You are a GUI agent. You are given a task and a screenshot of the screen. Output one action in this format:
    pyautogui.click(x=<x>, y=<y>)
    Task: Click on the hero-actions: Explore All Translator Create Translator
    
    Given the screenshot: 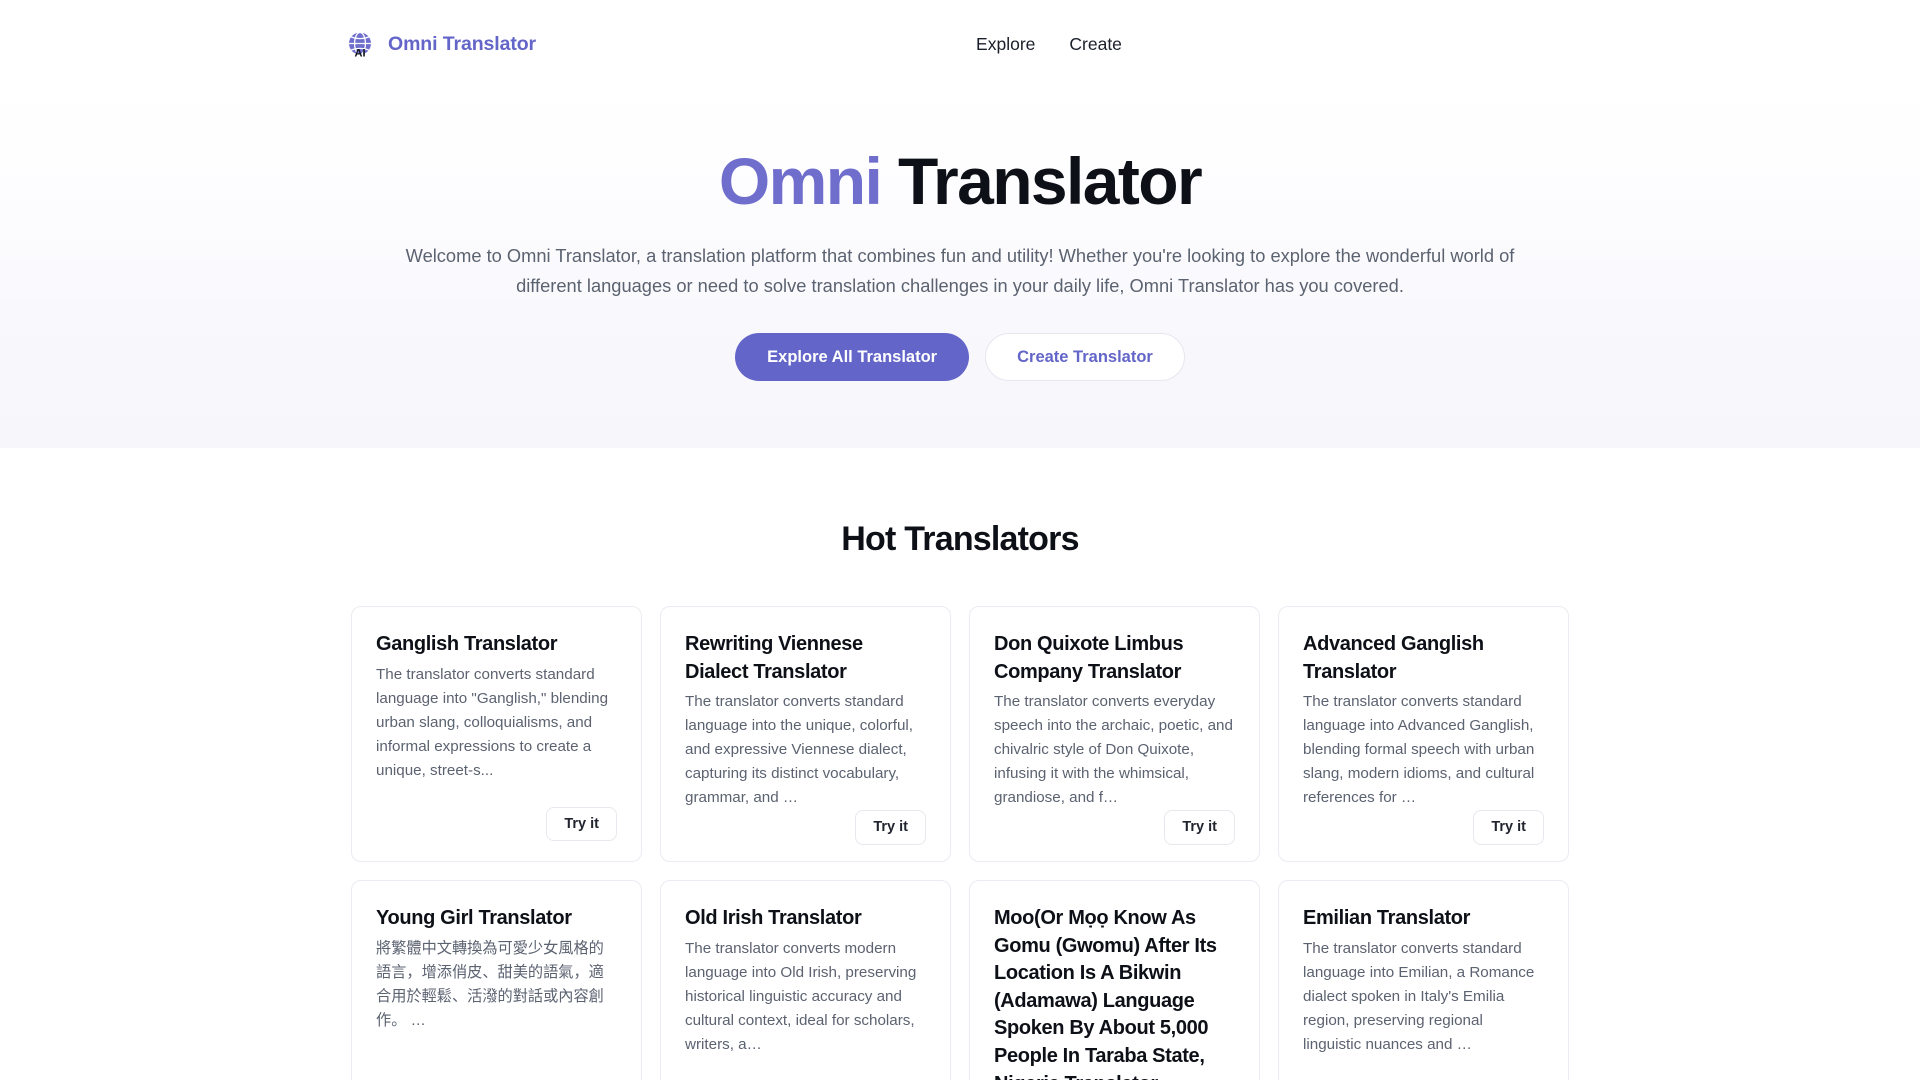 What is the action you would take?
    pyautogui.click(x=960, y=357)
    